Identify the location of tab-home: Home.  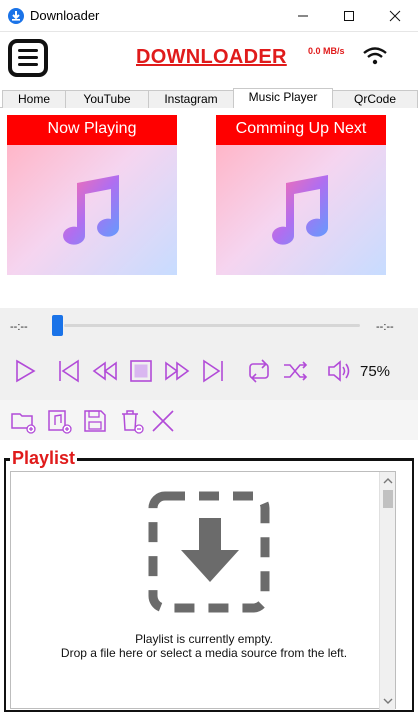
(34, 99).